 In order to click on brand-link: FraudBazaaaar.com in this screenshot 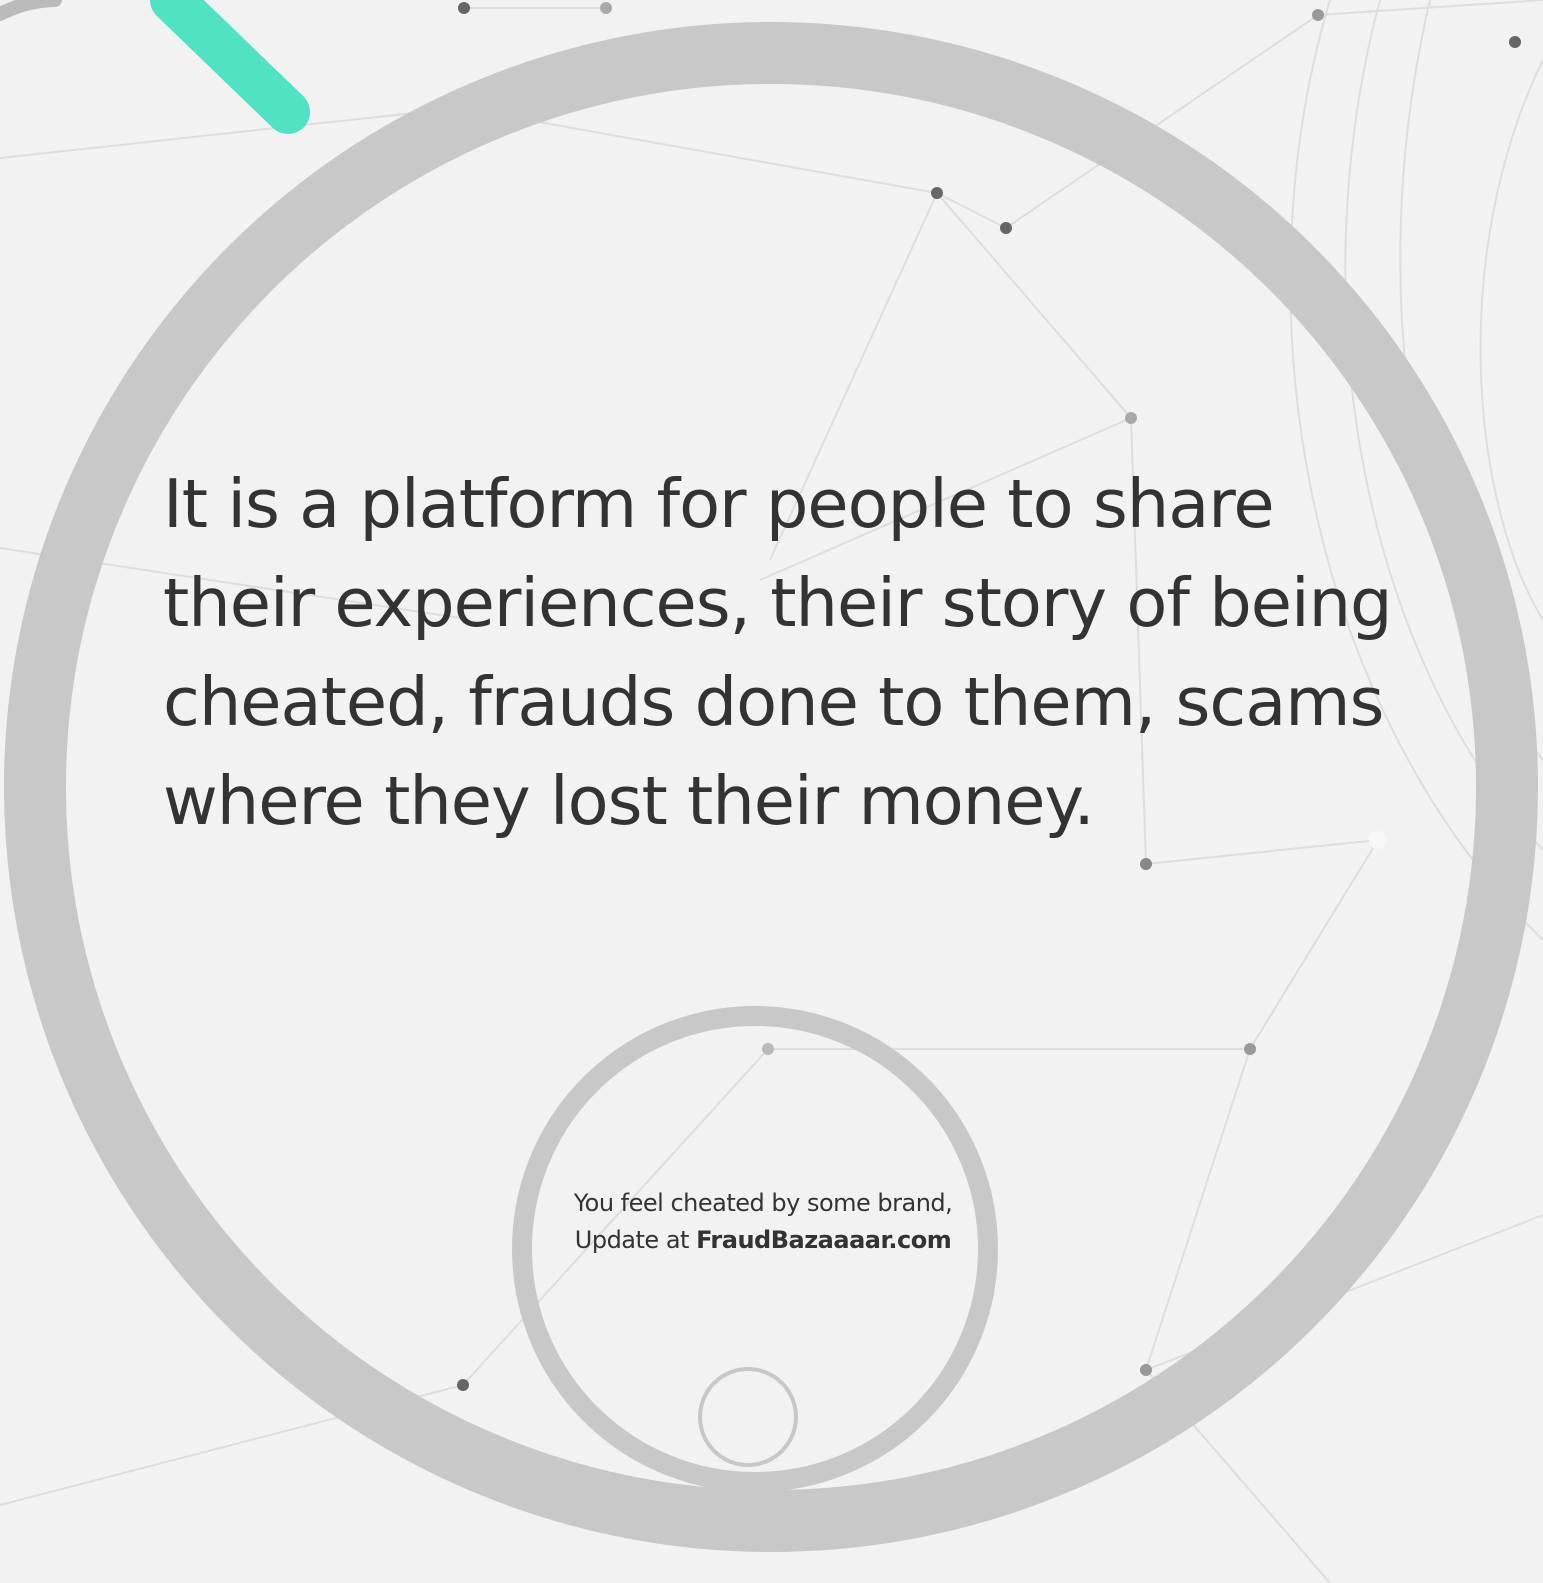, I will do `click(824, 1240)`.